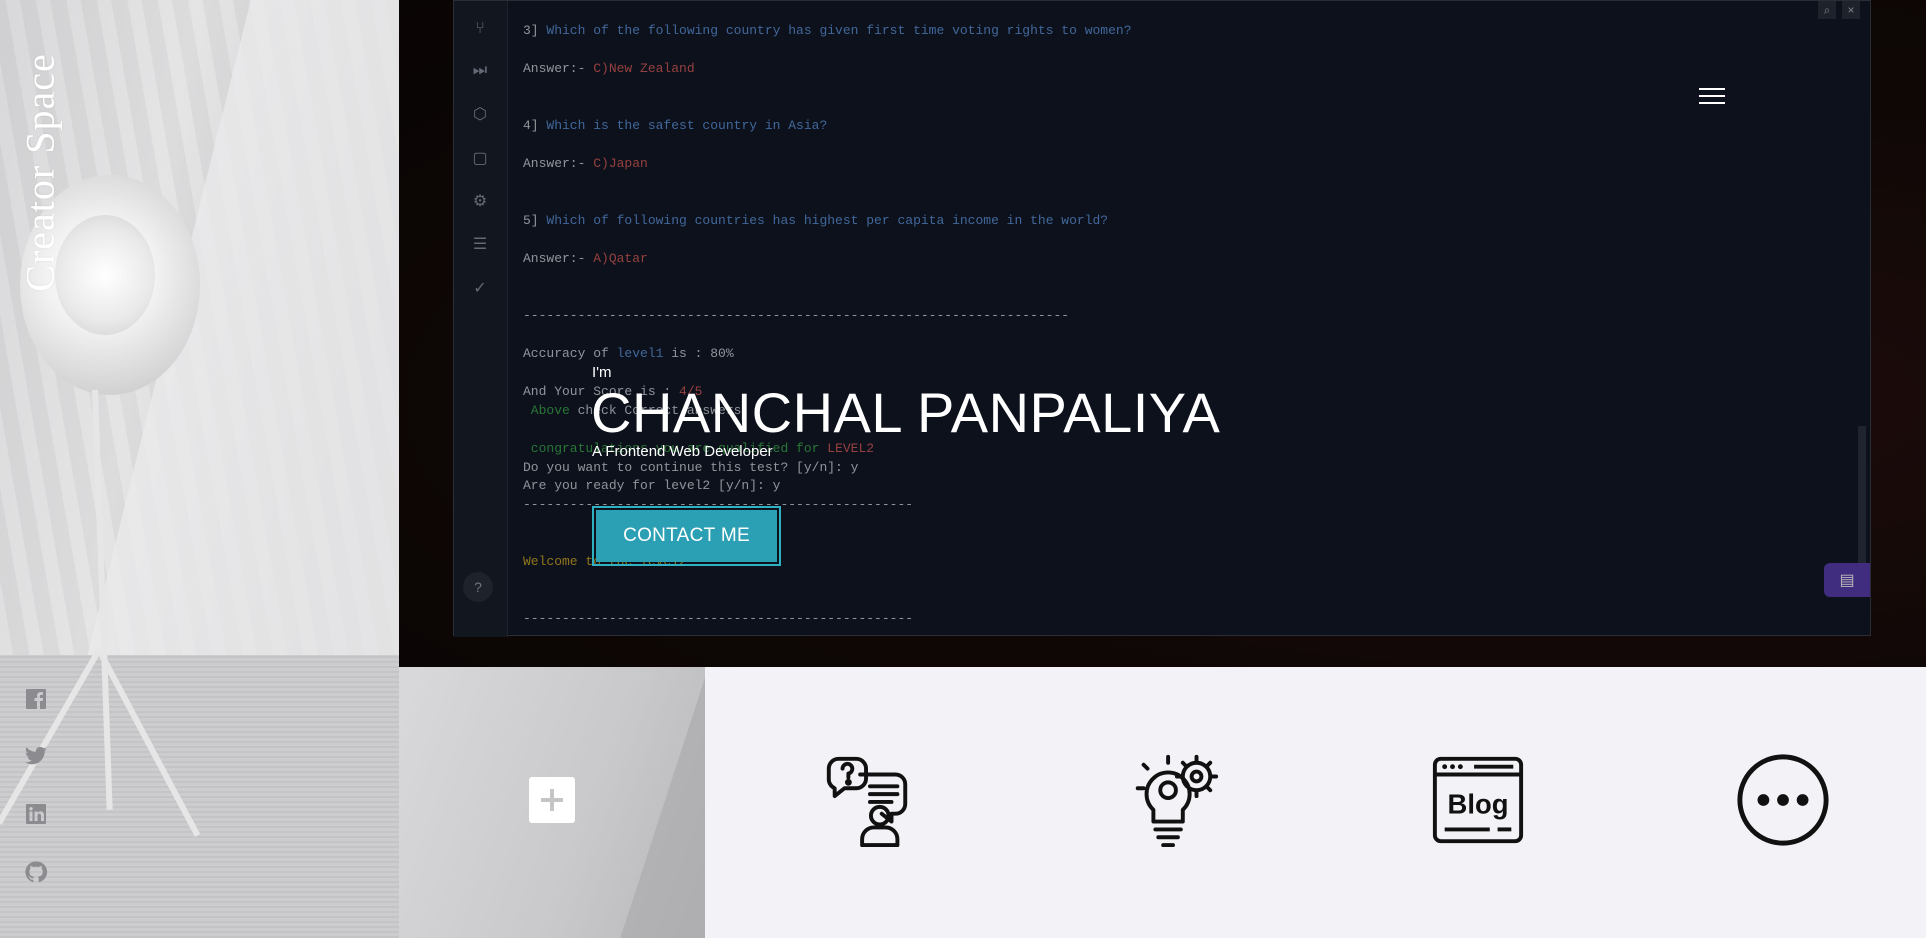 The image size is (1926, 938). I want to click on ideas-tile, so click(1173, 800).